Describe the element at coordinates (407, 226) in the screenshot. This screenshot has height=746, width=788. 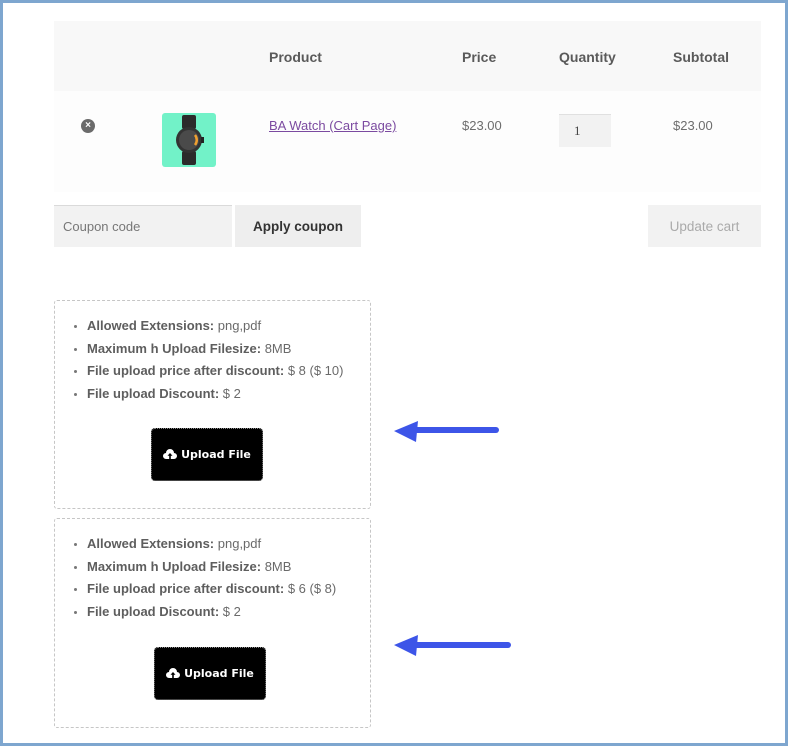
I see `cart-actions: Apply coupon Update cart` at that location.